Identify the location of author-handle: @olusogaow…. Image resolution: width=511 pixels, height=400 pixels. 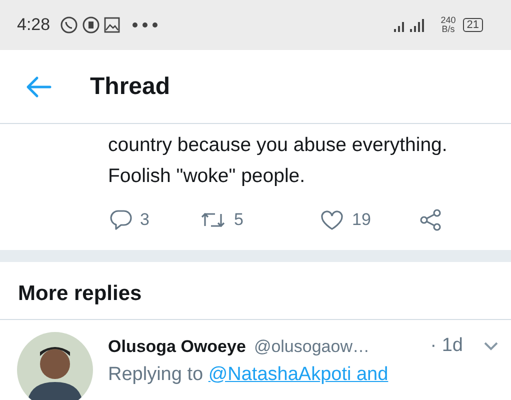
(312, 347).